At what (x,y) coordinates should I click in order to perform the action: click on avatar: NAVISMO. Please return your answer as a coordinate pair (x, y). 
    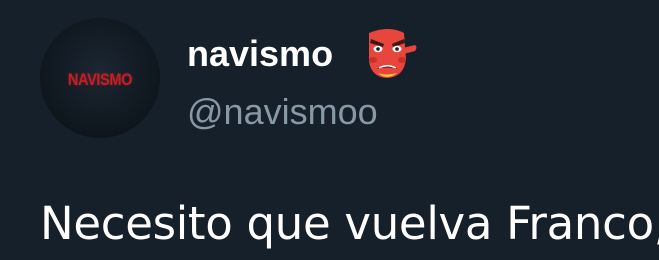
    Looking at the image, I should click on (100, 78).